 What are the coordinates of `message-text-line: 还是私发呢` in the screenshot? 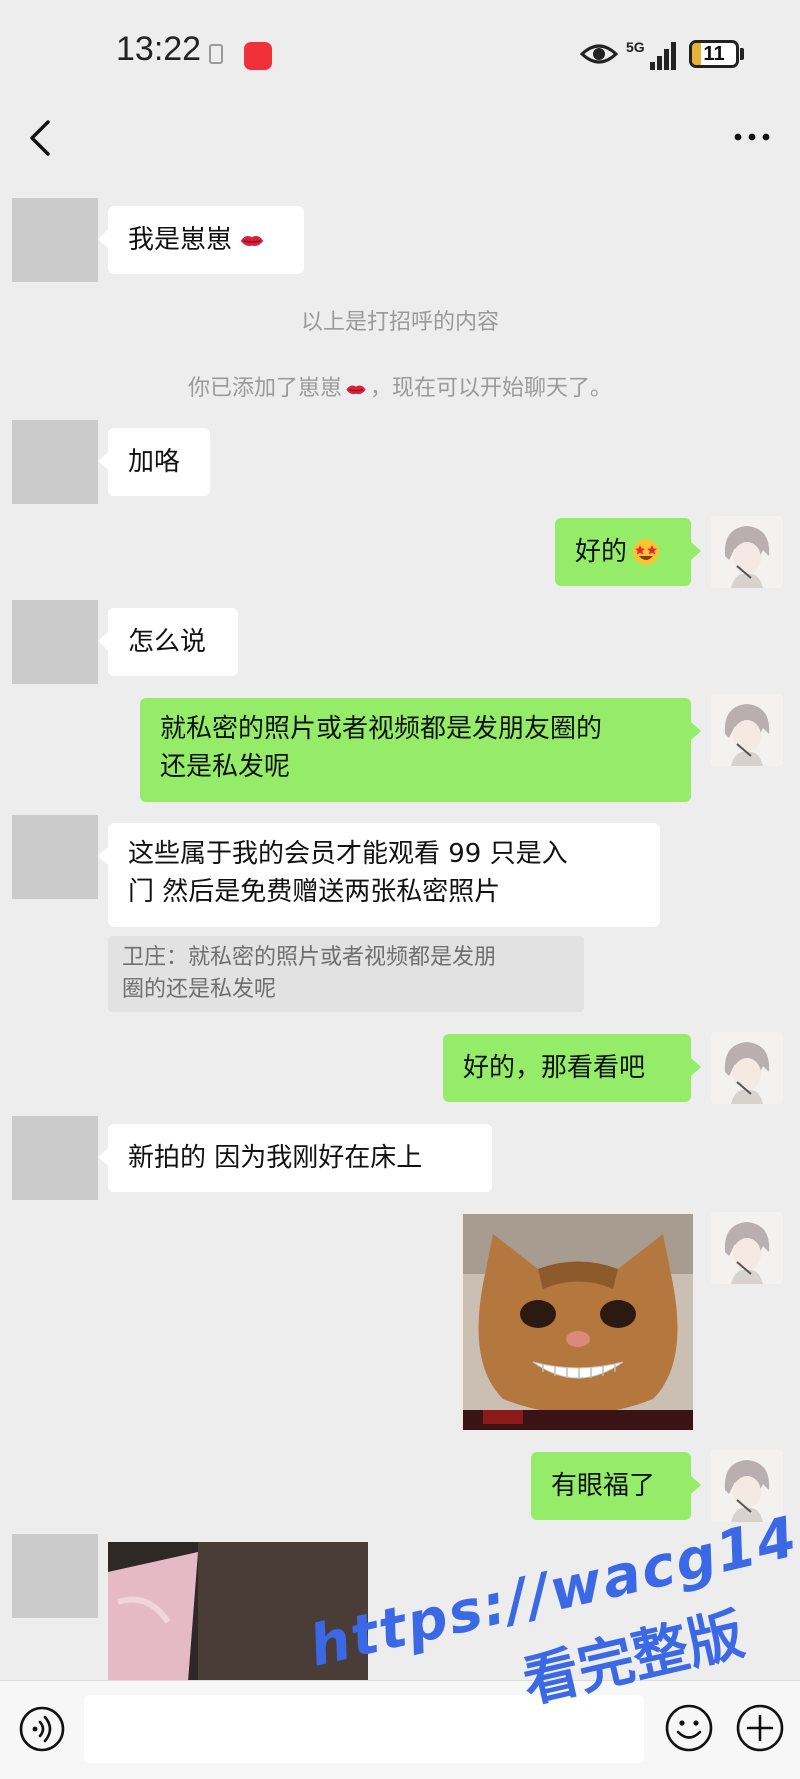 It's located at (225, 767).